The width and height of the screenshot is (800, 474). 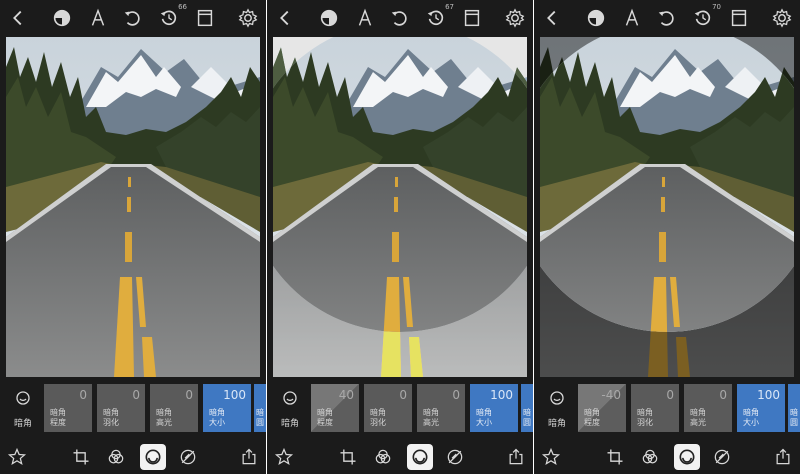 I want to click on vignette-controls: 暗角 40 暗角 程度 0 暗角 羽化 0 暗角 高光 100 暗角 大小 暗 圆, so click(x=400, y=408).